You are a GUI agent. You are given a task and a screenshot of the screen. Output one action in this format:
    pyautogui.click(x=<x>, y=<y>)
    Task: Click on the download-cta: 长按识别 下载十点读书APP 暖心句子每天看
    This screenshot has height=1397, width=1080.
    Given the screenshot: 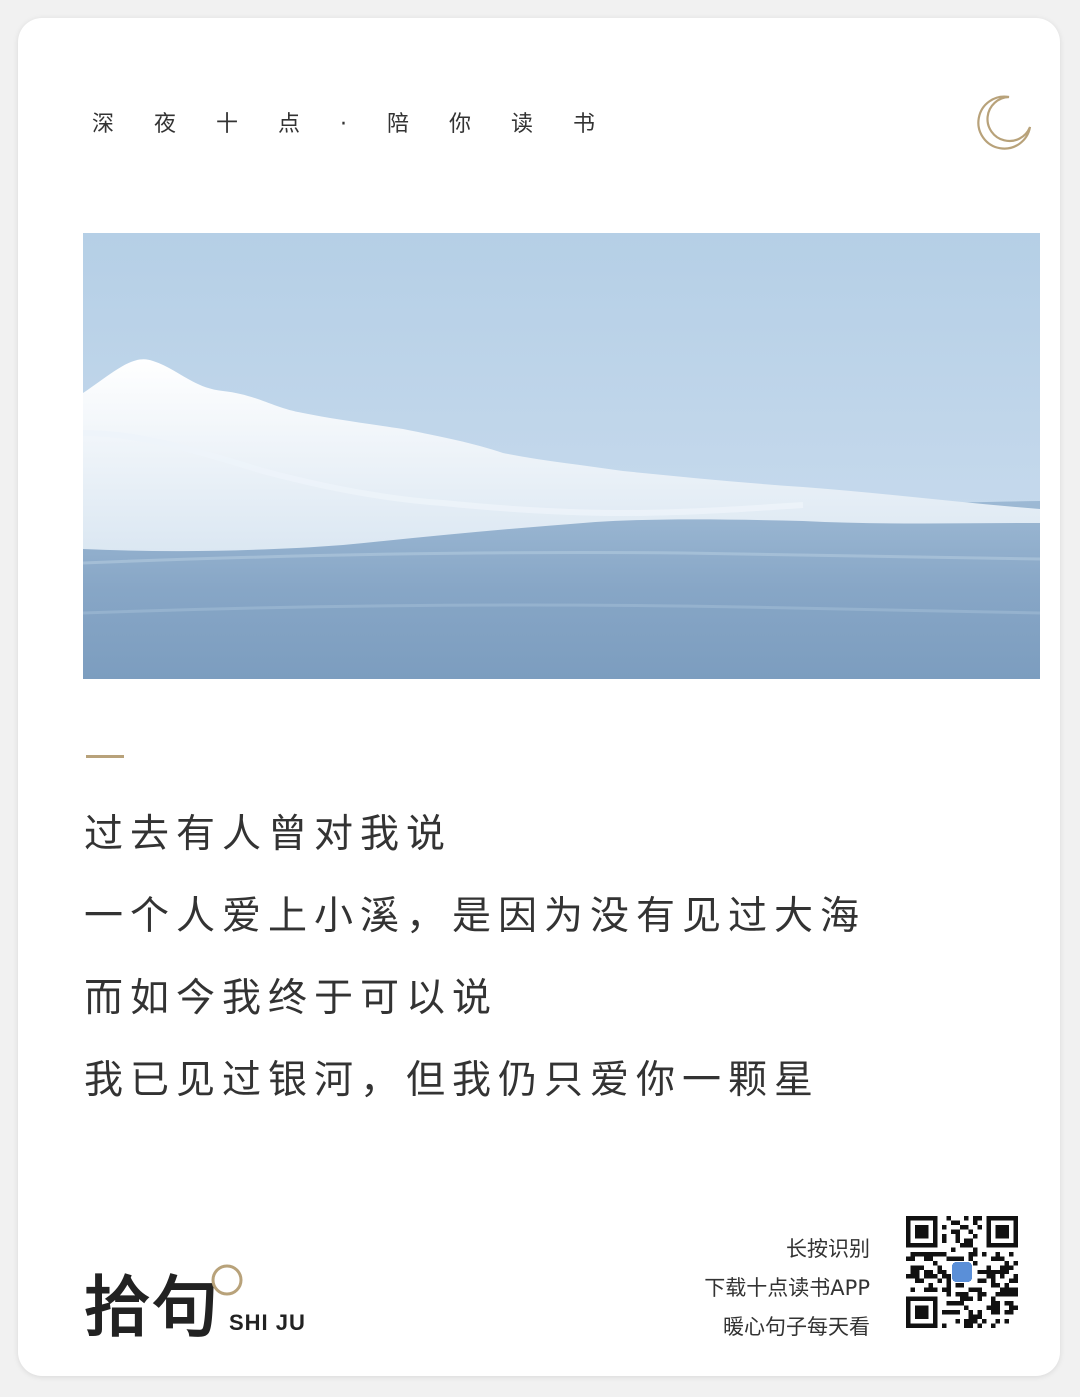 What is the action you would take?
    pyautogui.click(x=787, y=1289)
    